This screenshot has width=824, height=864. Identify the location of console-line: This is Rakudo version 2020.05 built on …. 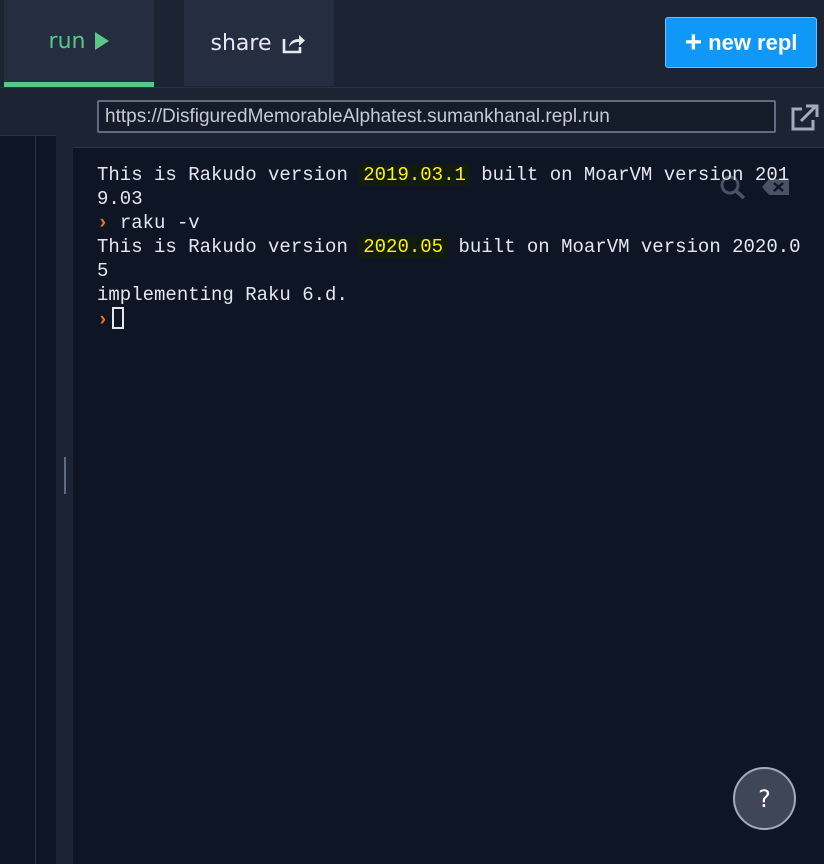
(449, 259).